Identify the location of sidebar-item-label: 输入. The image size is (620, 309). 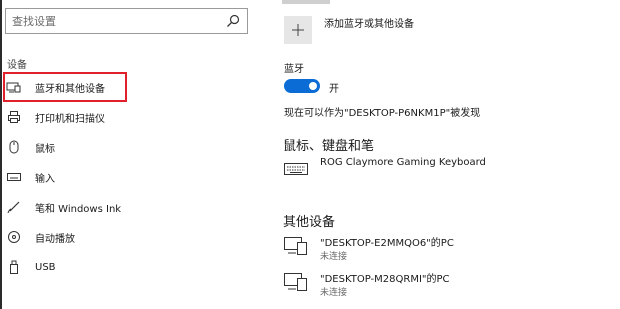
(45, 179).